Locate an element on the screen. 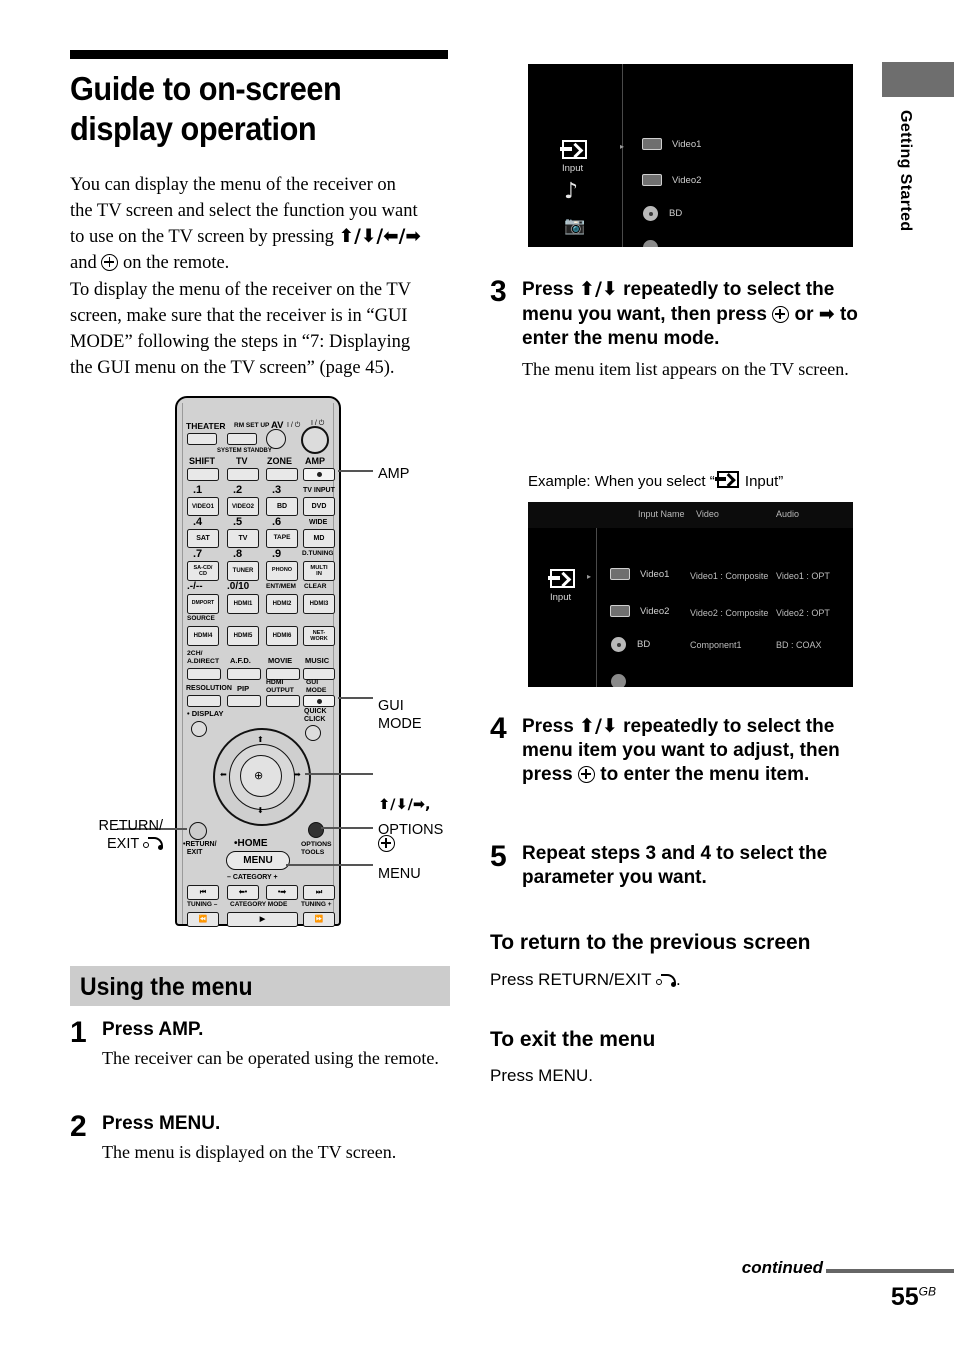  label-home: •HOME is located at coordinates (251, 843).